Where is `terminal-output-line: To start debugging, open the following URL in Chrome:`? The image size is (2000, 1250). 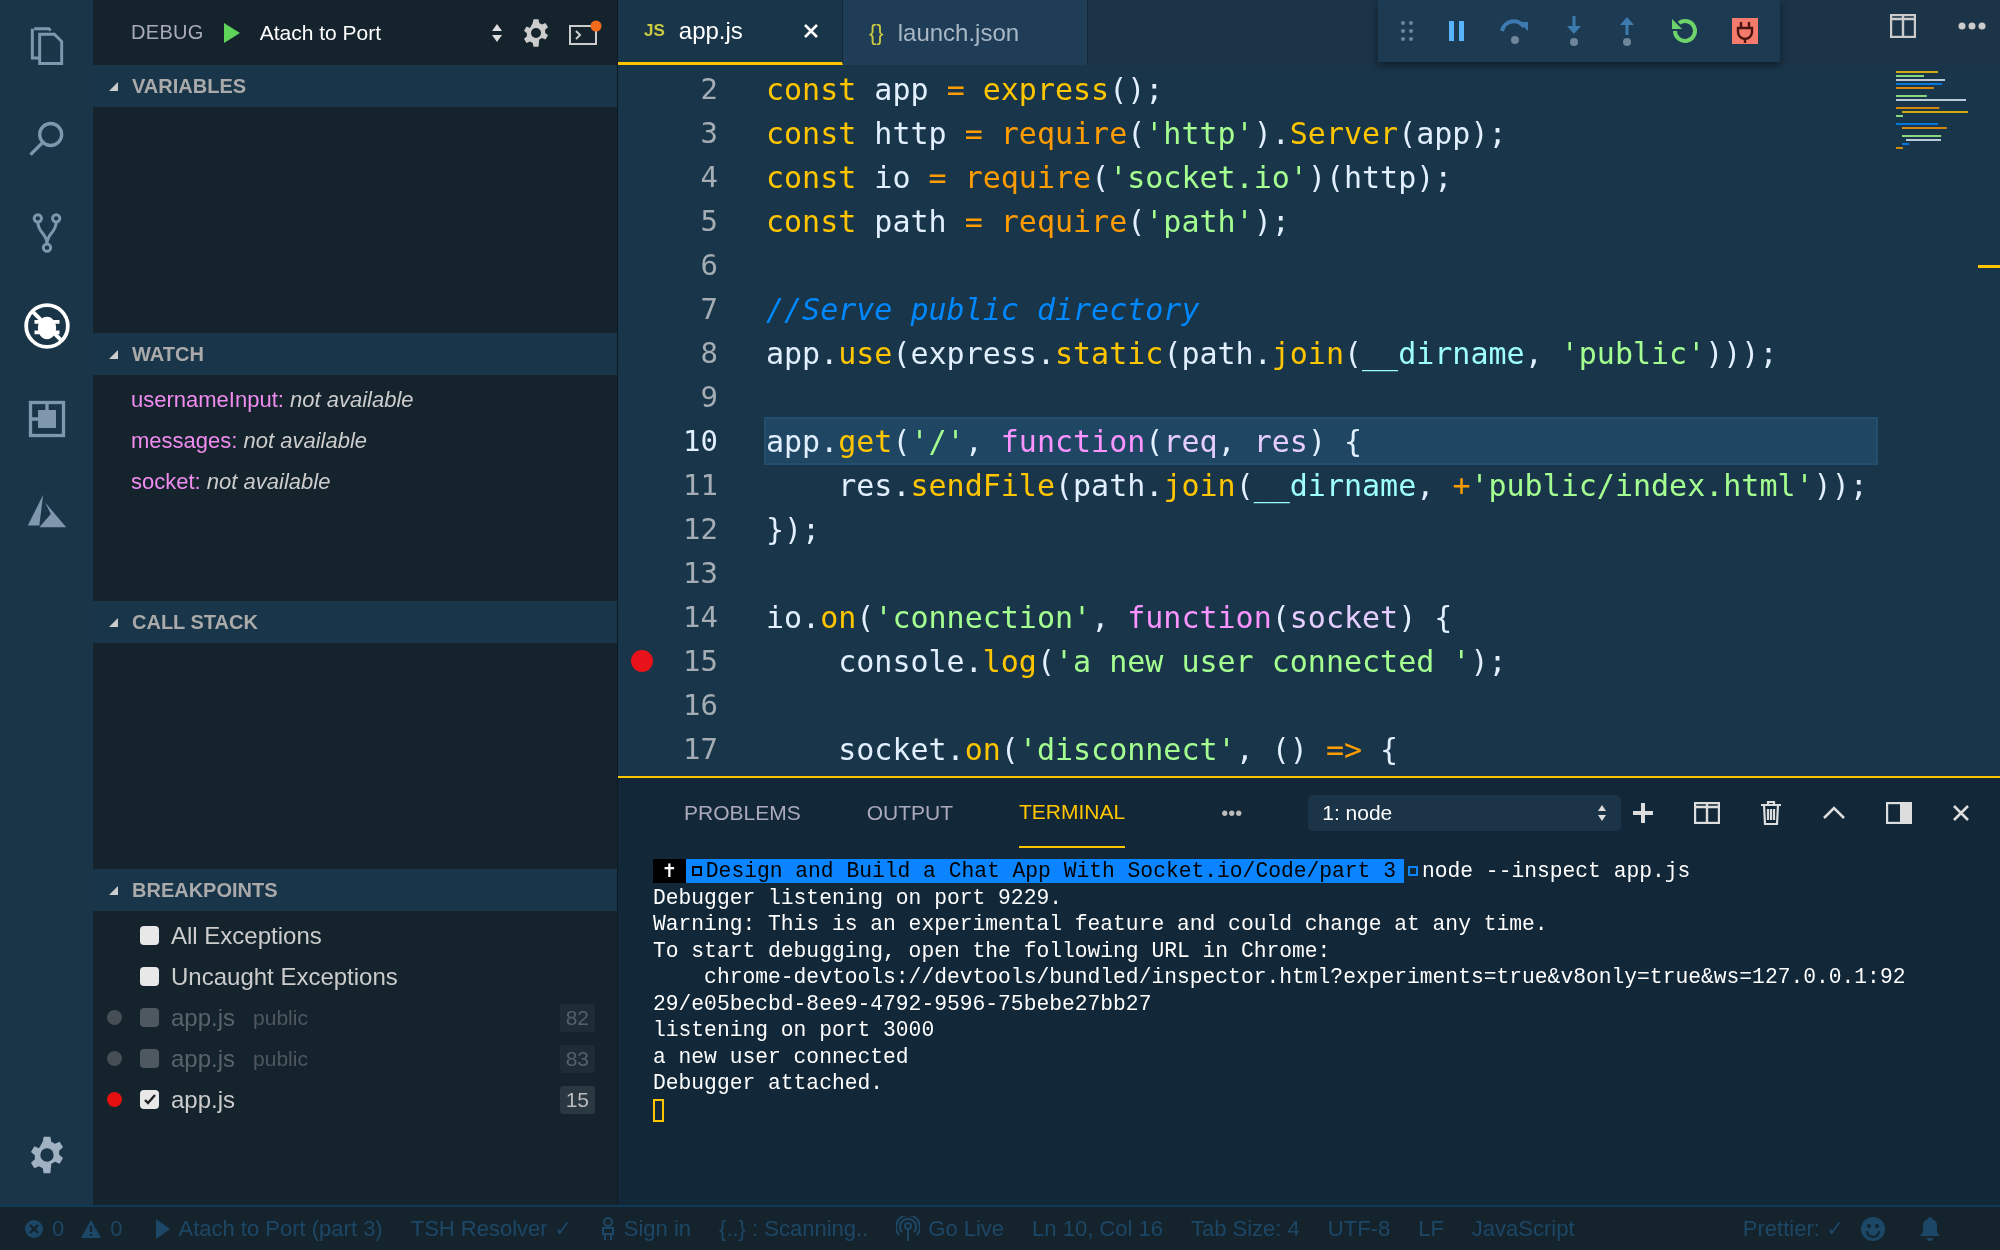 terminal-output-line: To start debugging, open the following URL in Chrome: is located at coordinates (992, 950).